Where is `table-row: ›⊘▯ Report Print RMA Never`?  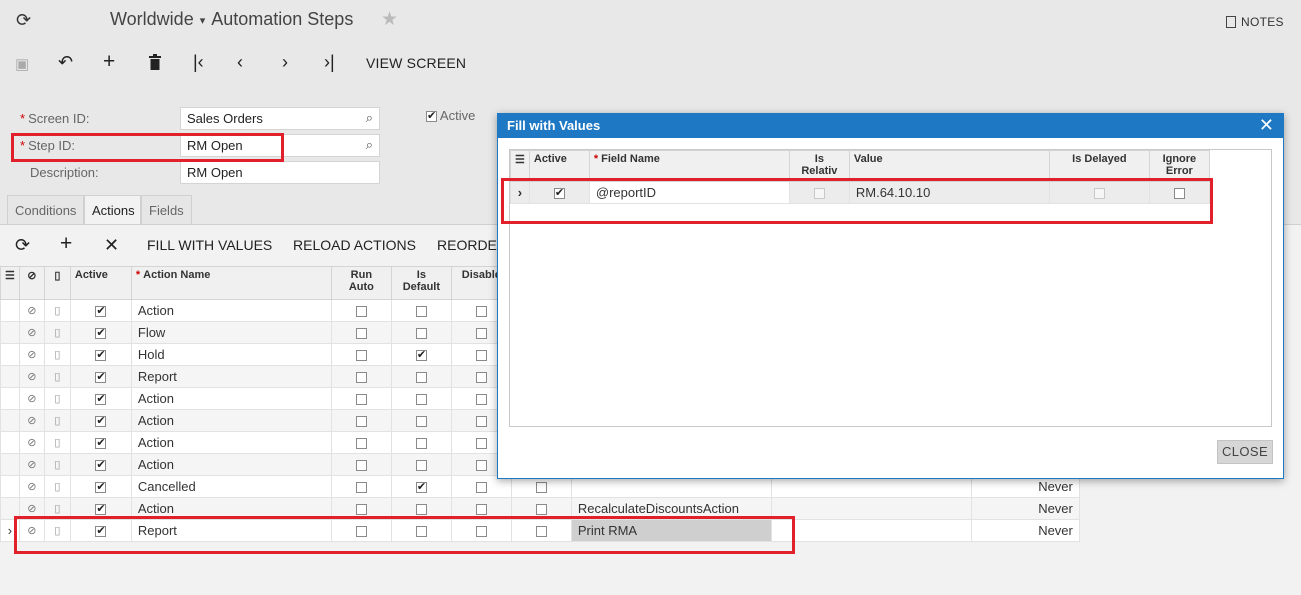
table-row: ›⊘▯ Report Print RMA Never is located at coordinates (540, 530).